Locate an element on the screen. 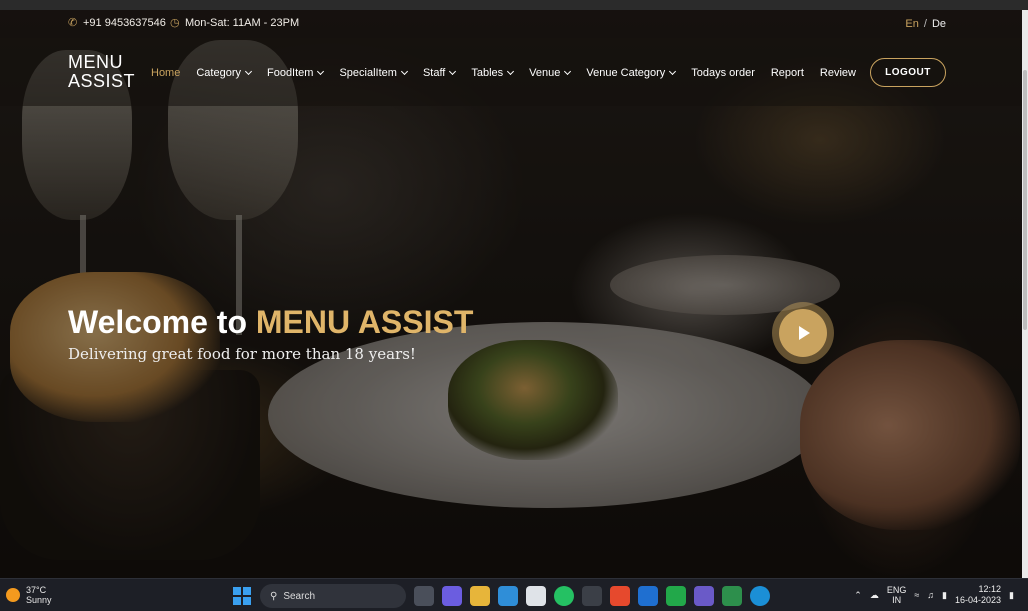  word-icon is located at coordinates (648, 596).